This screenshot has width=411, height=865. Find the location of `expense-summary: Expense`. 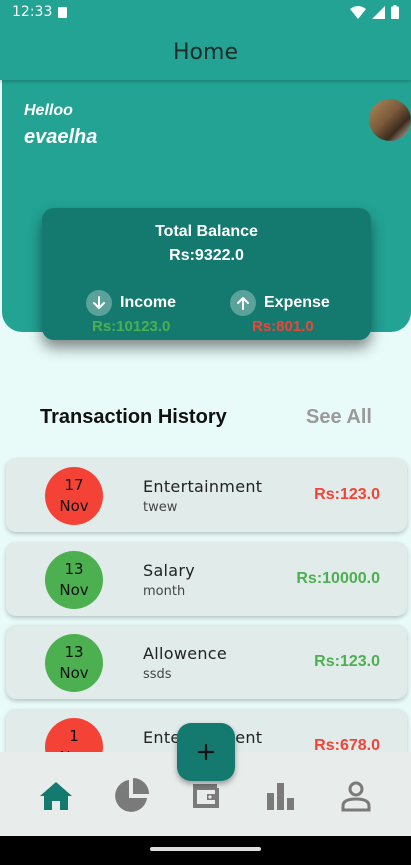

expense-summary: Expense is located at coordinates (280, 303).